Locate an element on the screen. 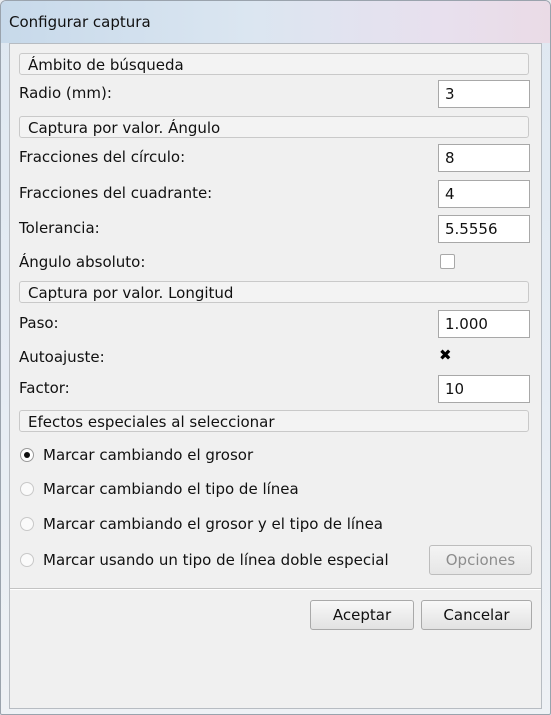  factor-label: Factor: is located at coordinates (44, 388).